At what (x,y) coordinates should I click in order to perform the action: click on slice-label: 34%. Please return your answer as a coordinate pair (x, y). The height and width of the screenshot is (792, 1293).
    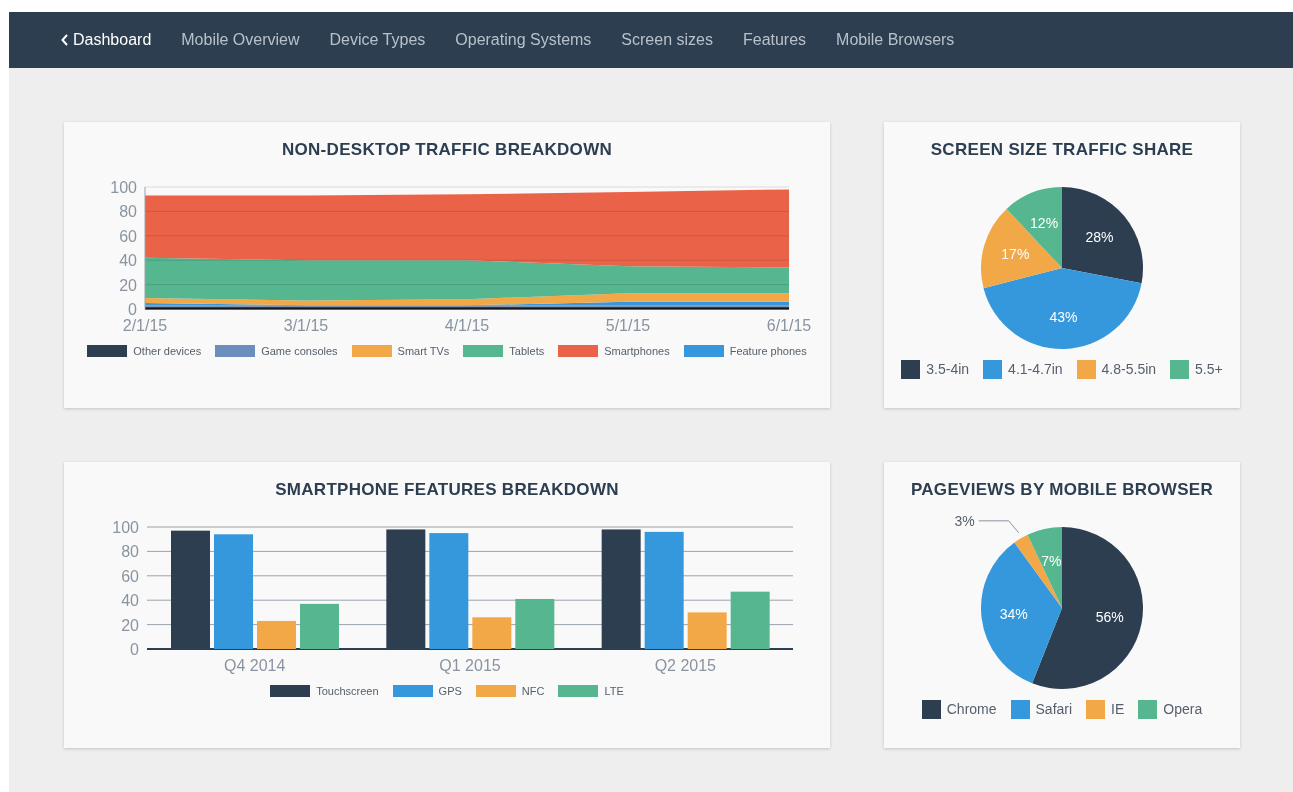
    Looking at the image, I should click on (1013, 613).